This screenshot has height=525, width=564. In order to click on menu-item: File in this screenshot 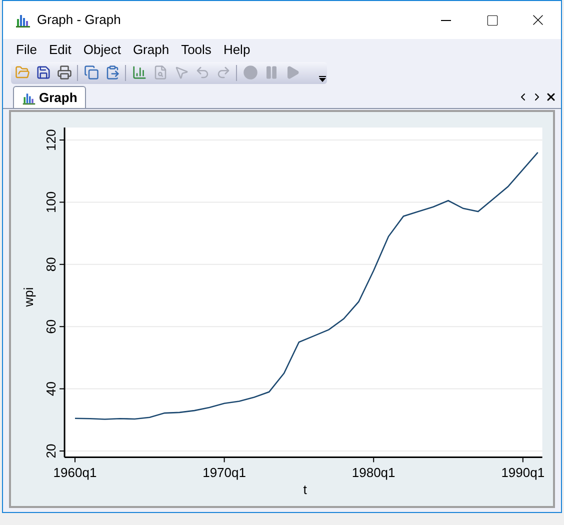, I will do `click(26, 50)`.